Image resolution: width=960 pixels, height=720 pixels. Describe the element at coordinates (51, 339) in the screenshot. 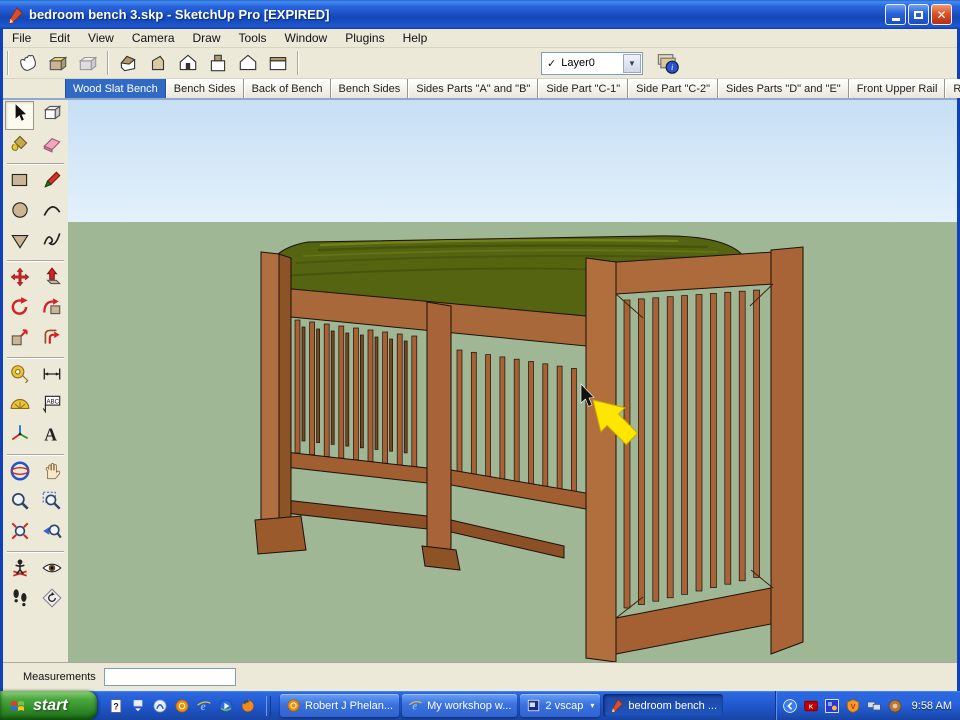

I see `offset-tool-button` at that location.